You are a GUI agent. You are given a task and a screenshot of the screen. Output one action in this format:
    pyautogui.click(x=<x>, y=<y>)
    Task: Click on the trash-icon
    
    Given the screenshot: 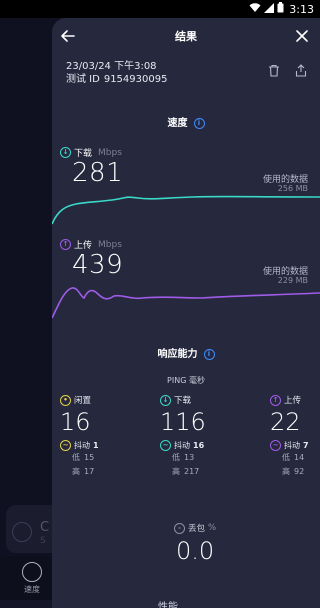 What is the action you would take?
    pyautogui.click(x=274, y=70)
    